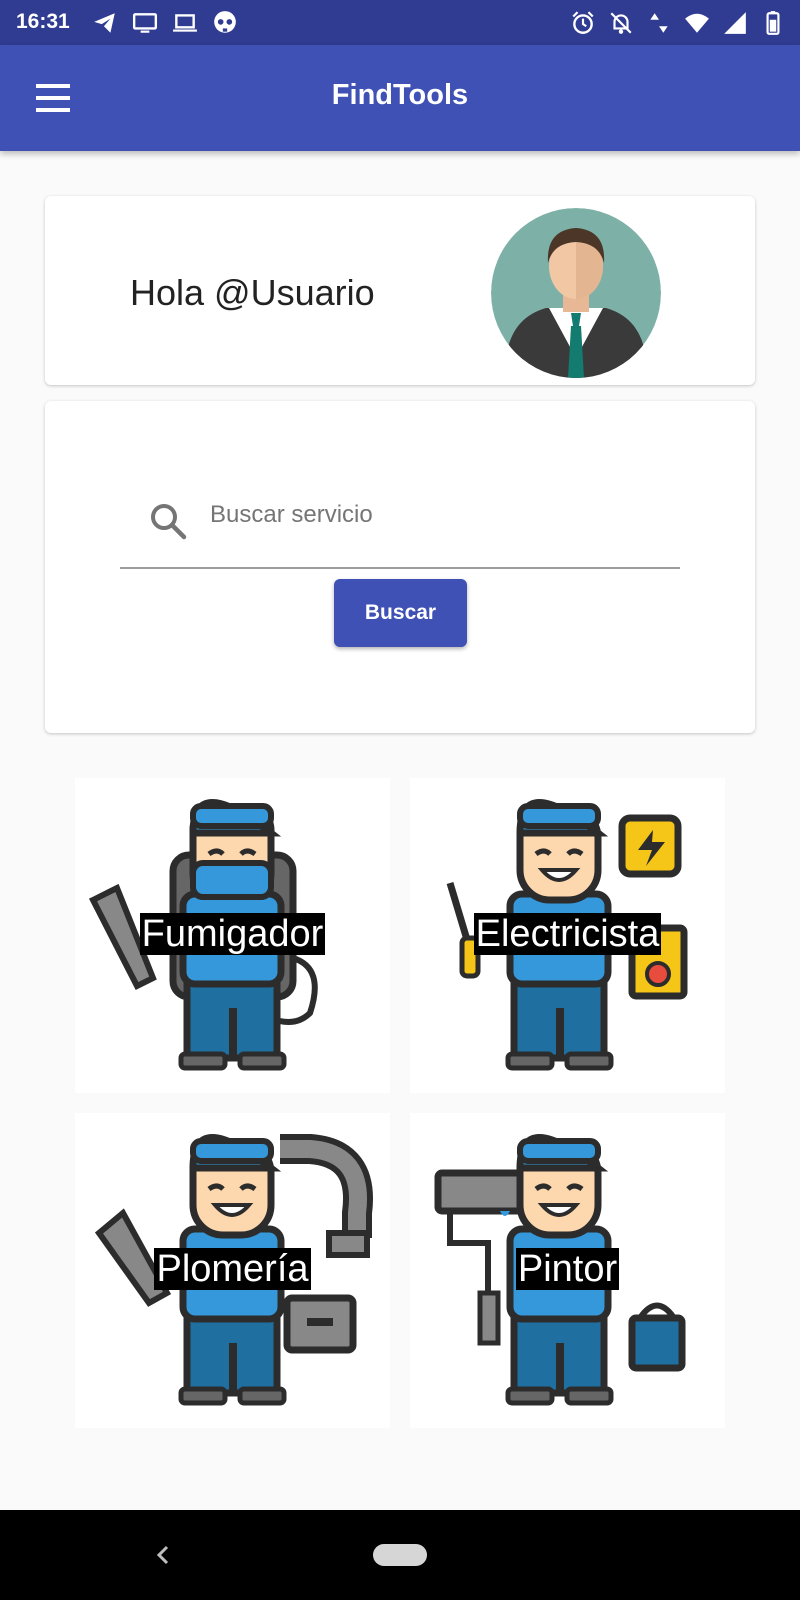  I want to click on system-nav-bar, so click(400, 1555).